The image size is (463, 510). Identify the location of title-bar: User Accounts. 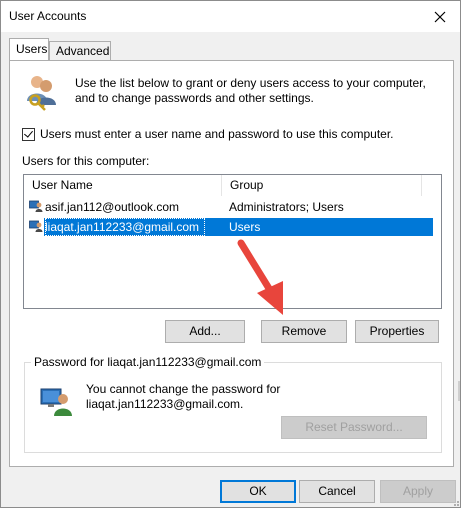
(230, 16).